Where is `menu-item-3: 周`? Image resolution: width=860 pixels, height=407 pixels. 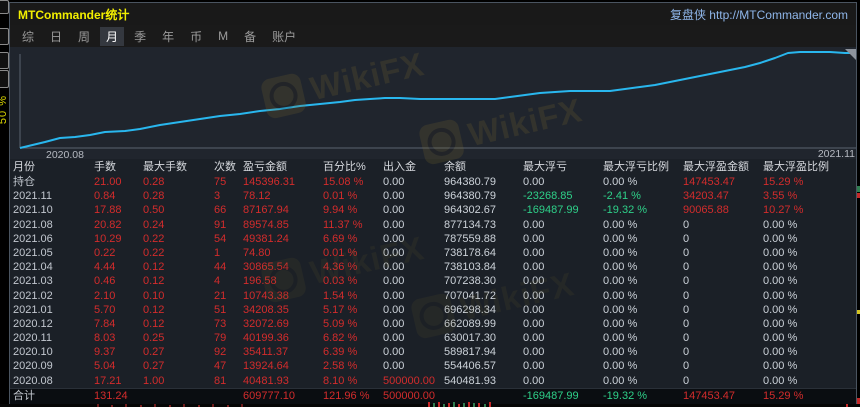 menu-item-3: 周 is located at coordinates (84, 36).